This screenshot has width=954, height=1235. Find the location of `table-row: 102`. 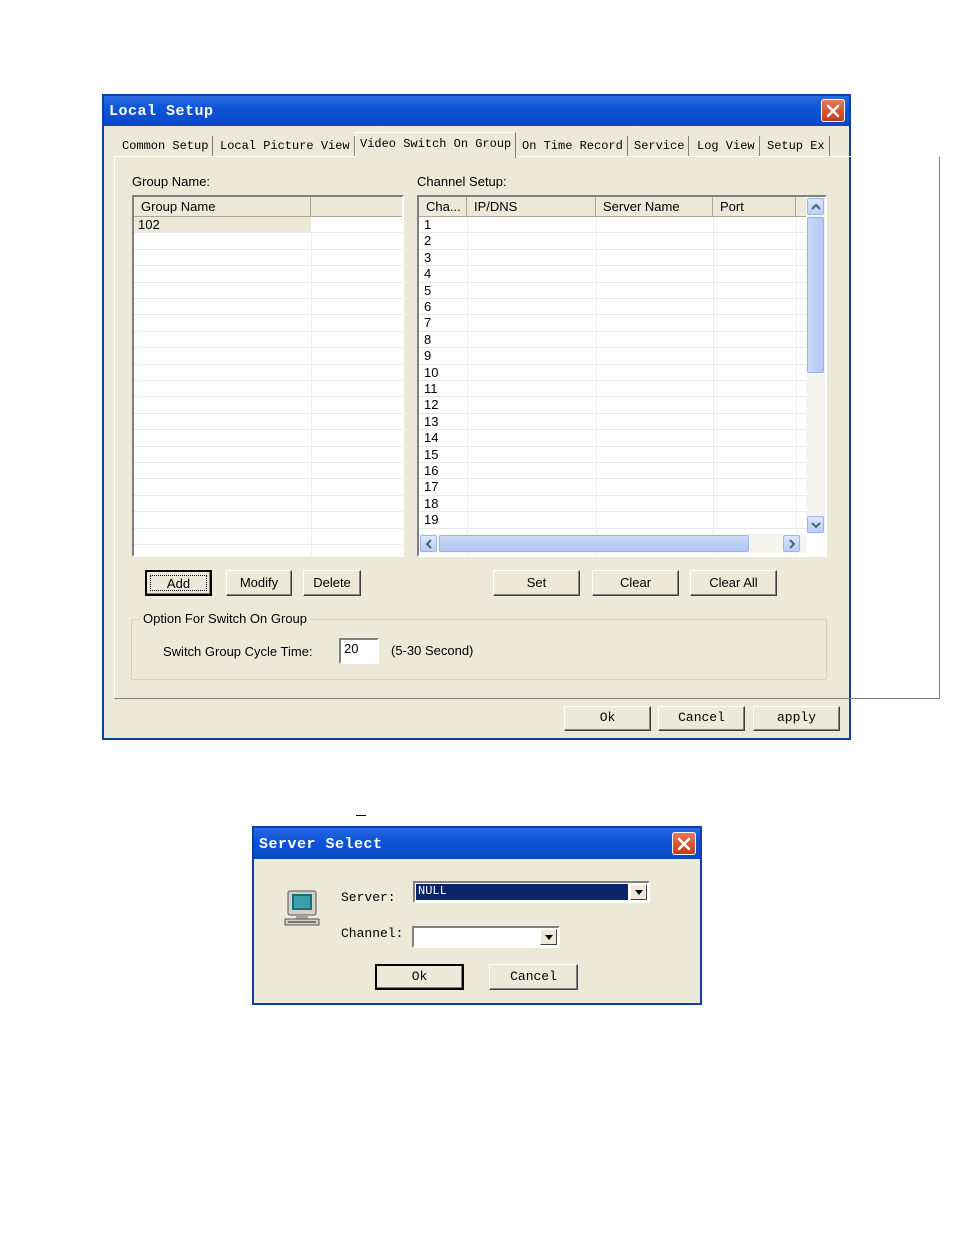

table-row: 102 is located at coordinates (268, 225).